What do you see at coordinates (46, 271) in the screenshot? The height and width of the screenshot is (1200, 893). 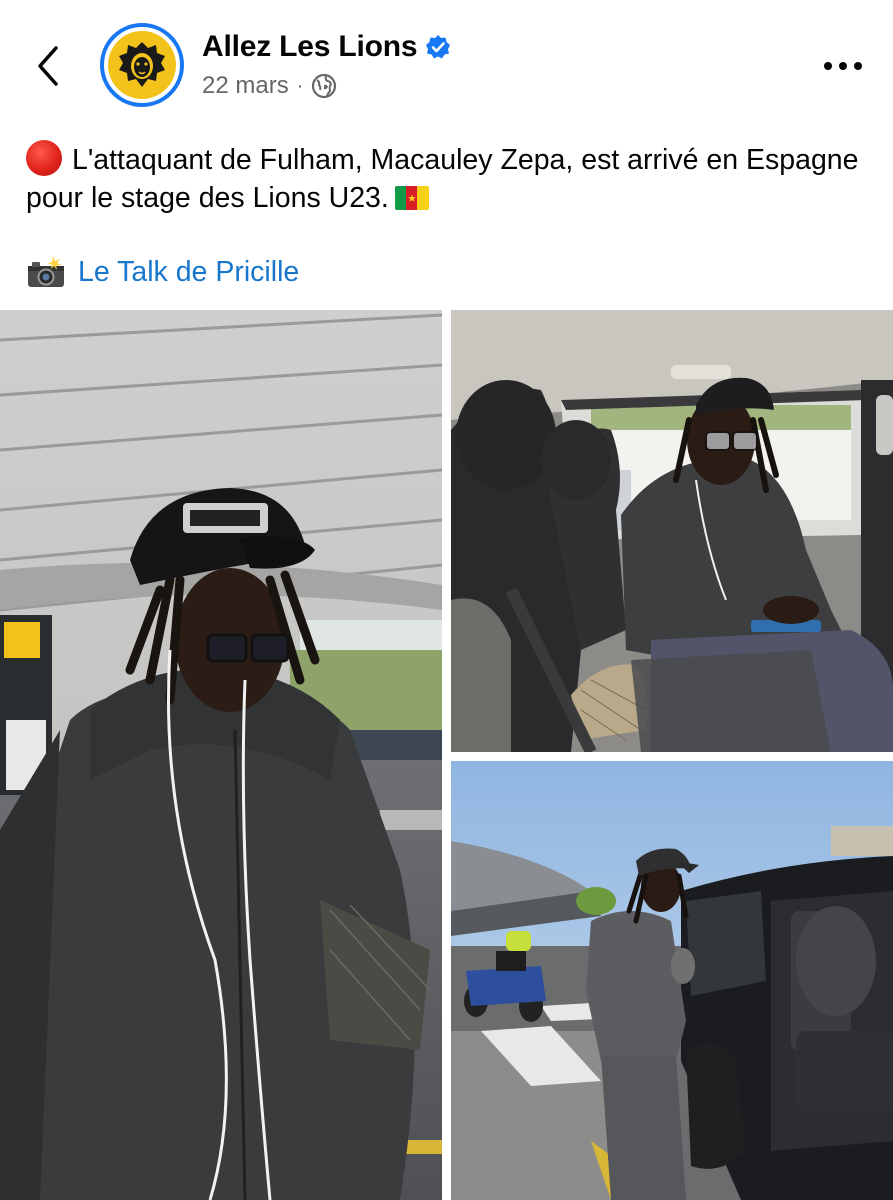 I see `camera-flash-icon` at bounding box center [46, 271].